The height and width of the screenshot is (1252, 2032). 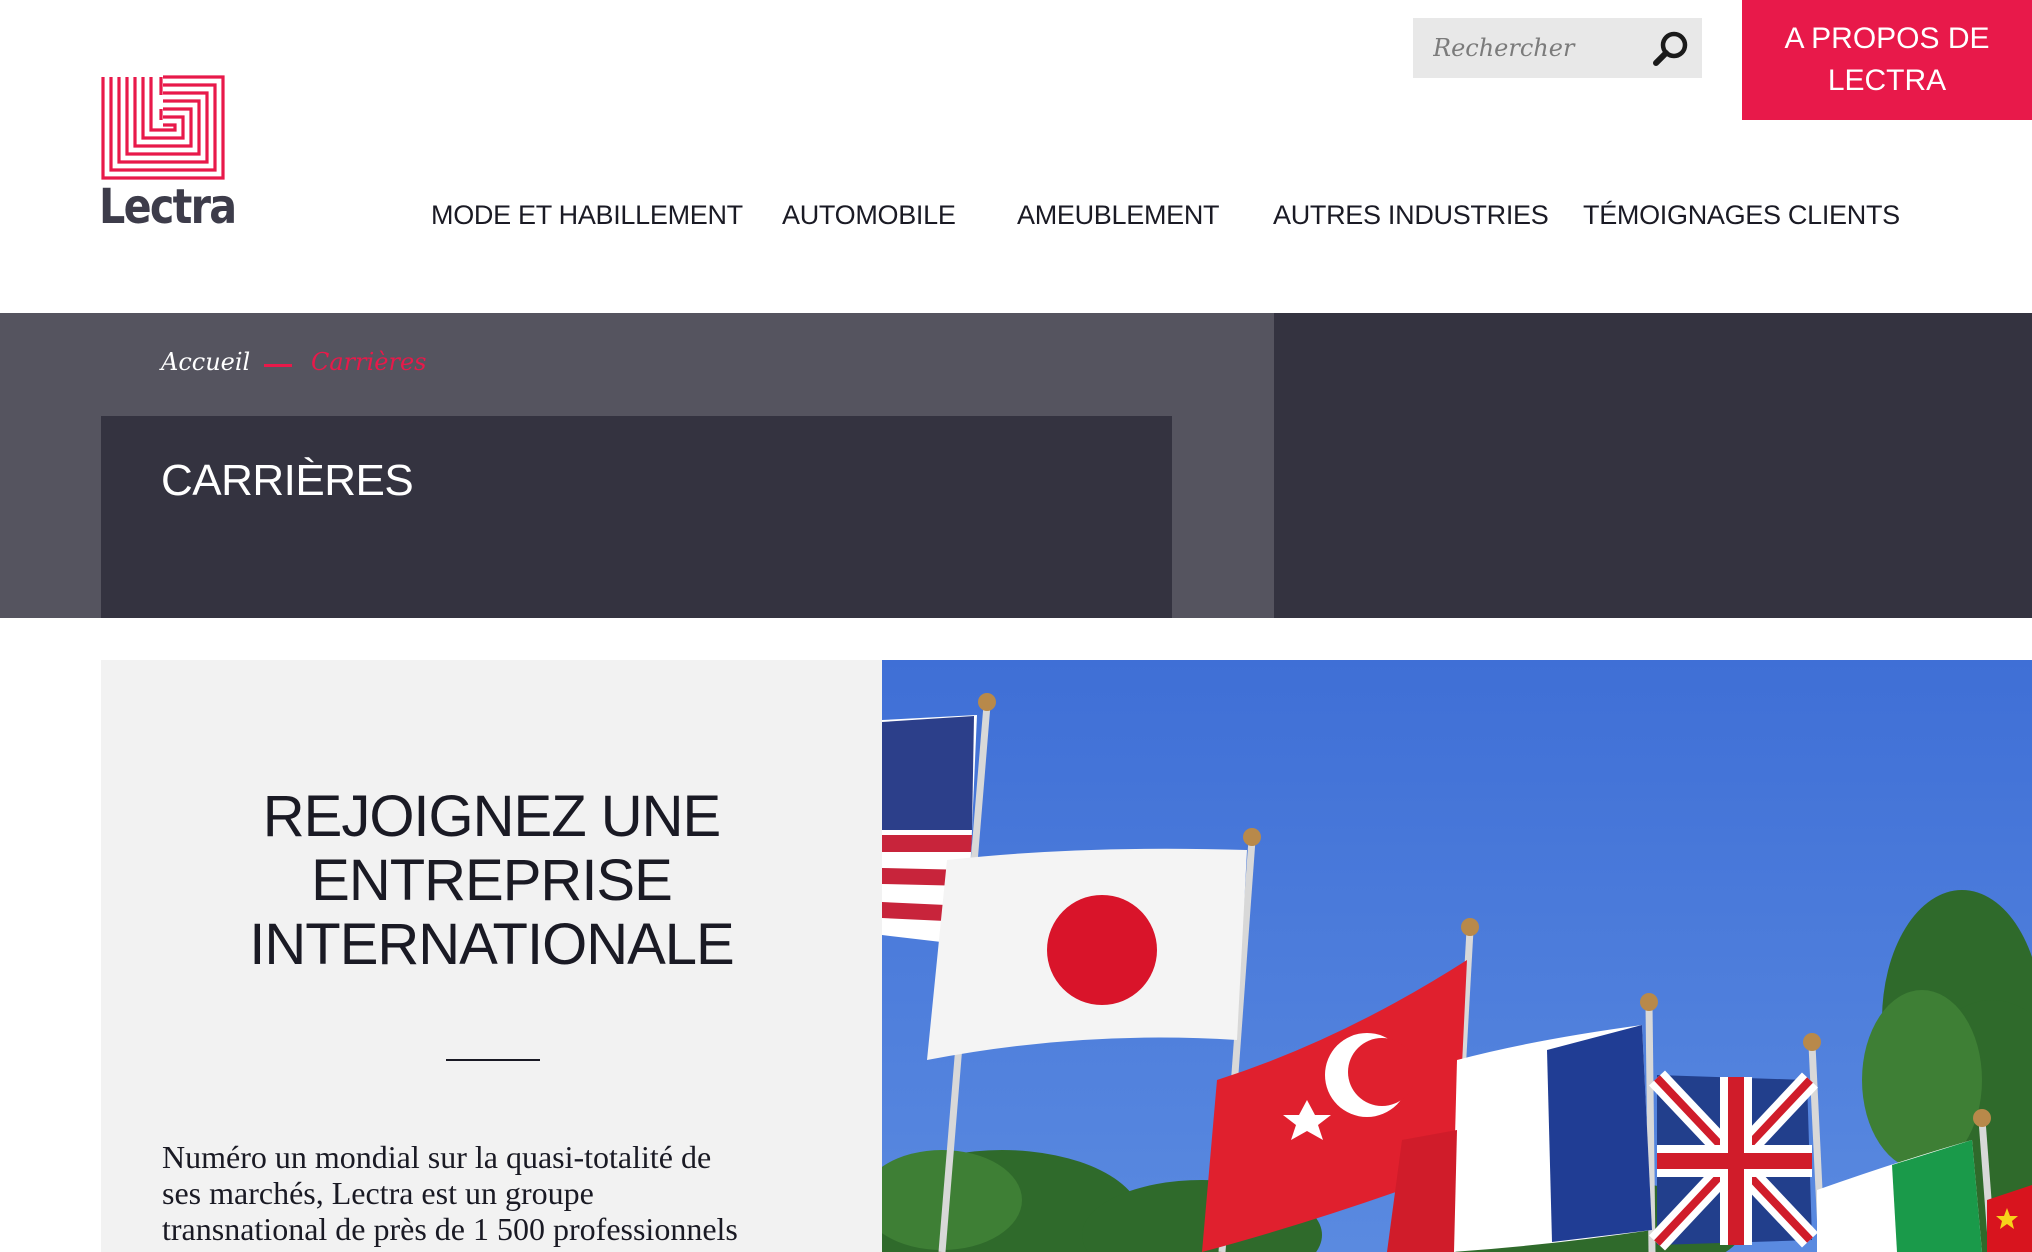 What do you see at coordinates (492, 816) in the screenshot?
I see `headline-line-1: REJOIGNEZ UNE` at bounding box center [492, 816].